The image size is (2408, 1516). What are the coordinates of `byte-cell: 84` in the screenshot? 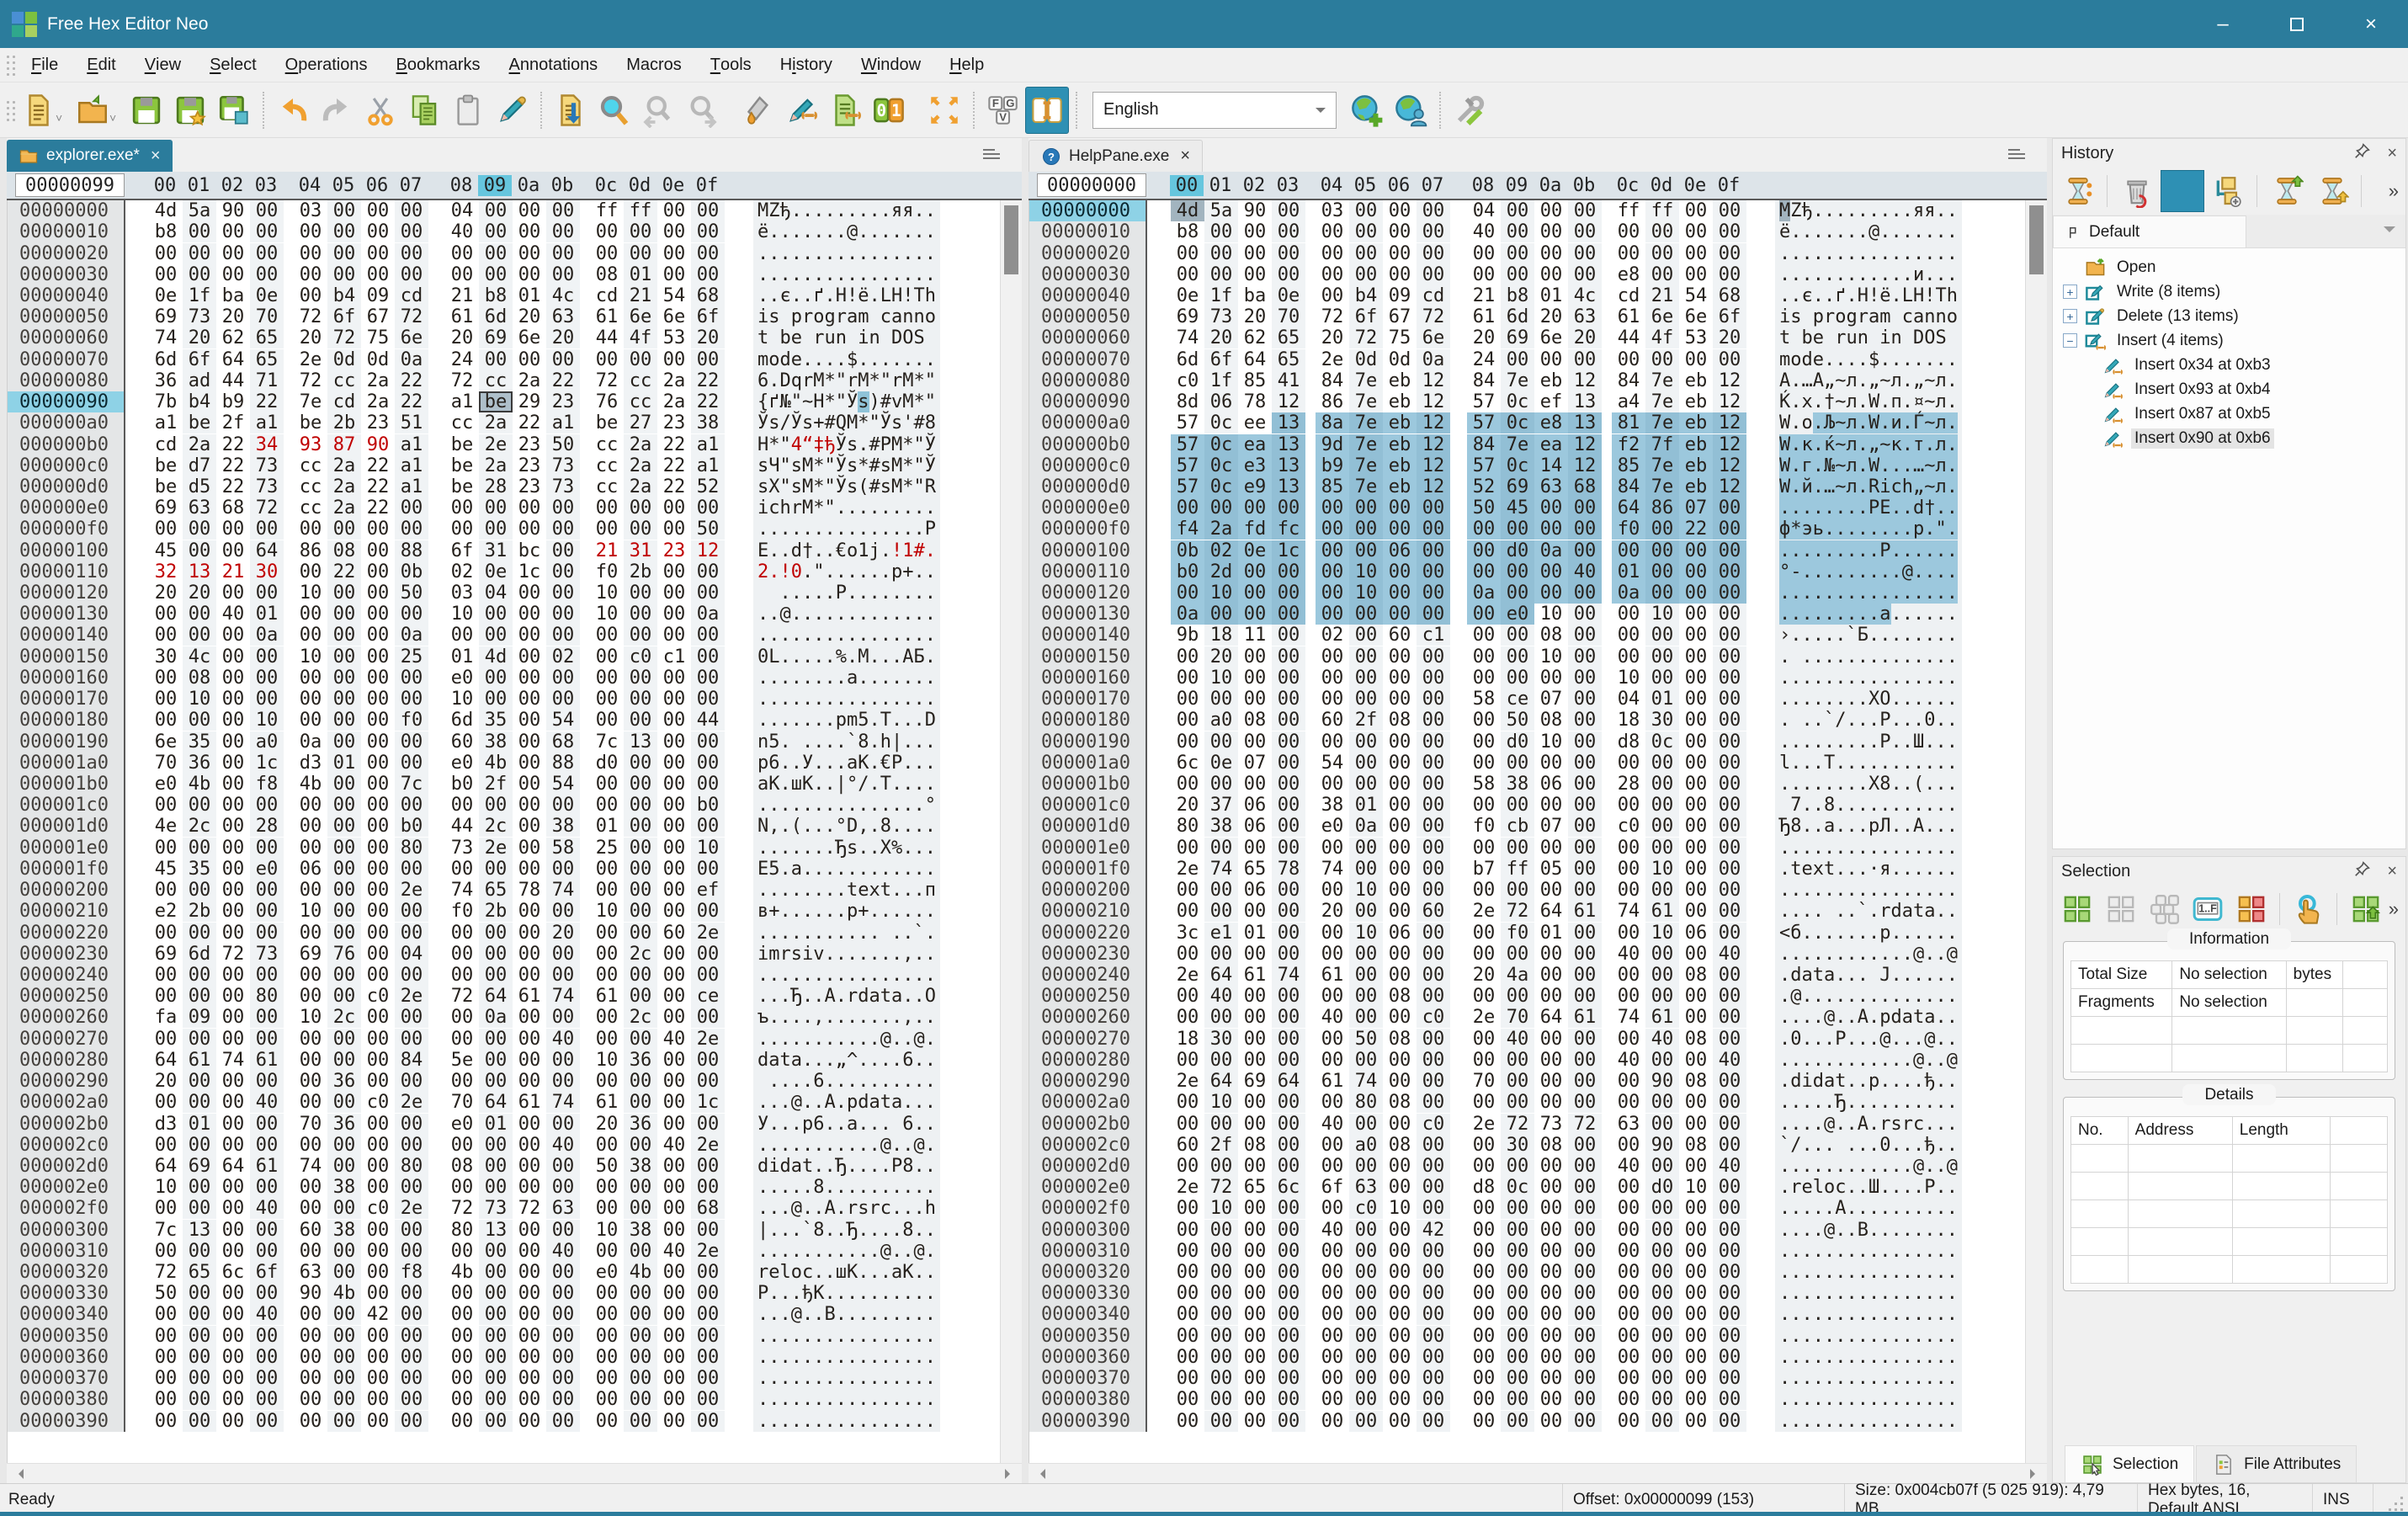 It's located at (1628, 486).